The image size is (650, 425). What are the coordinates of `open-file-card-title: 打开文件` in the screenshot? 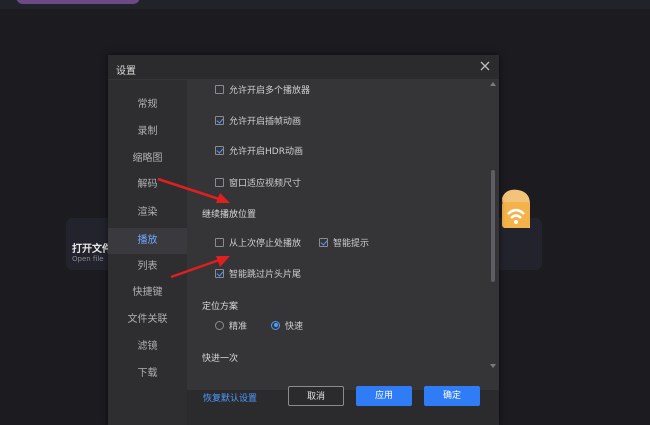 It's located at (92, 249).